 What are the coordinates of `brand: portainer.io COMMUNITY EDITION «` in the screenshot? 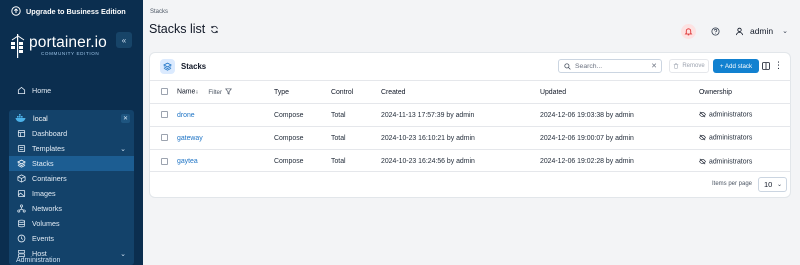 It's located at (71, 46).